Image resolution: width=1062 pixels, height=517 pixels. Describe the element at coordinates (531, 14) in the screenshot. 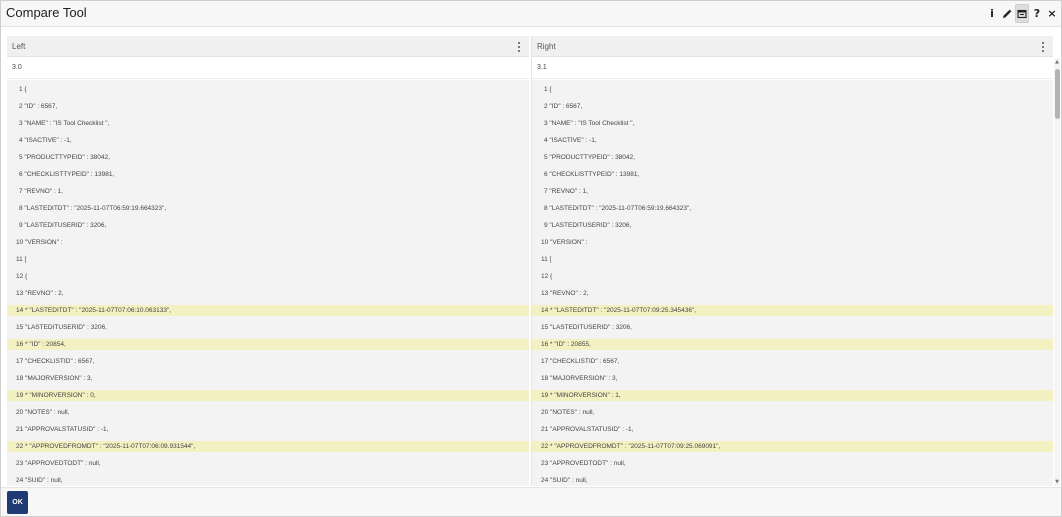

I see `title-bar: Compare Tool i ? ×` at that location.